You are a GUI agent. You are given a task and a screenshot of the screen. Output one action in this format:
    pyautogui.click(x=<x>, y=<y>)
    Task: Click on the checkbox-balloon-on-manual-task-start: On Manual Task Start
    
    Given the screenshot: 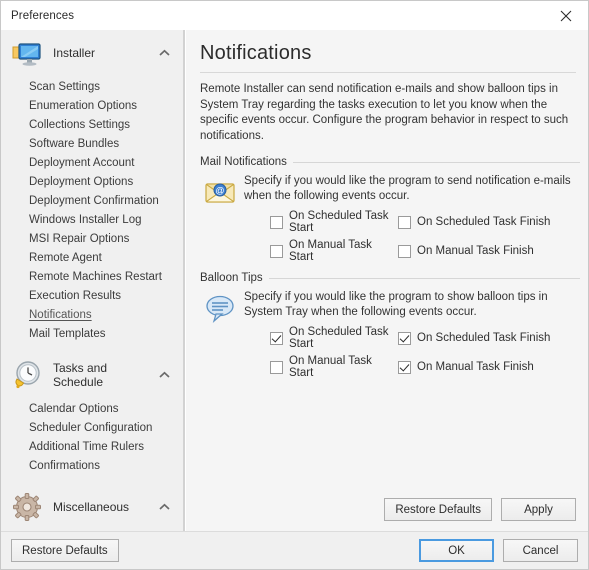 What is the action you would take?
    pyautogui.click(x=334, y=367)
    